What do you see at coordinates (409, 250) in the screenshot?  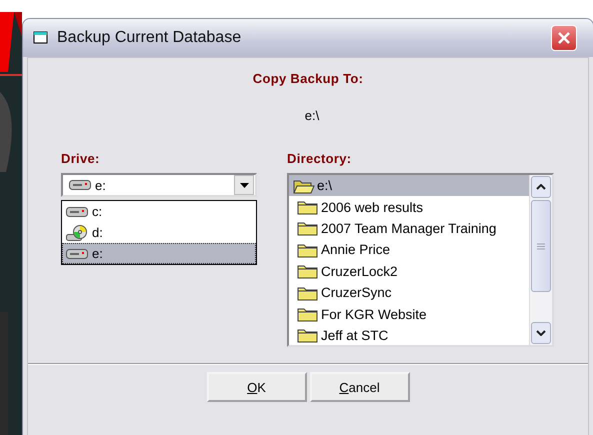 I see `directory-item: Annie Price` at bounding box center [409, 250].